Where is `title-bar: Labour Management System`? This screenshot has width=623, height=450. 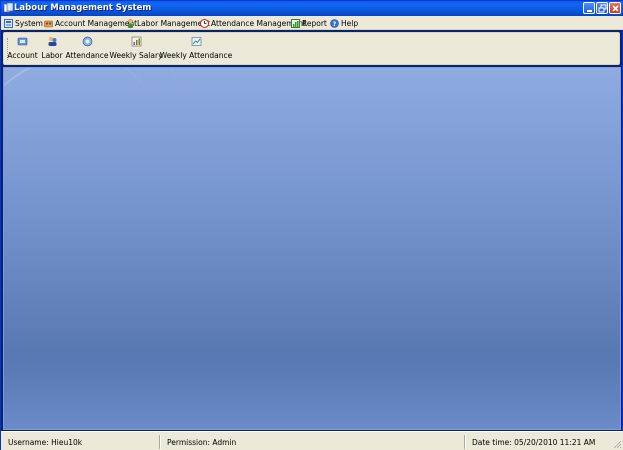 title-bar: Labour Management System is located at coordinates (312, 8).